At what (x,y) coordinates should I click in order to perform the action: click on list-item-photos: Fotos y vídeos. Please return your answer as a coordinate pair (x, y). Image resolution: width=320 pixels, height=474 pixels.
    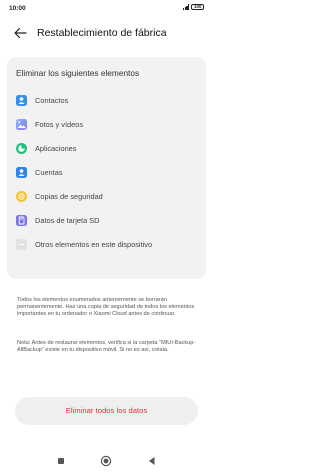
    Looking at the image, I should click on (106, 125).